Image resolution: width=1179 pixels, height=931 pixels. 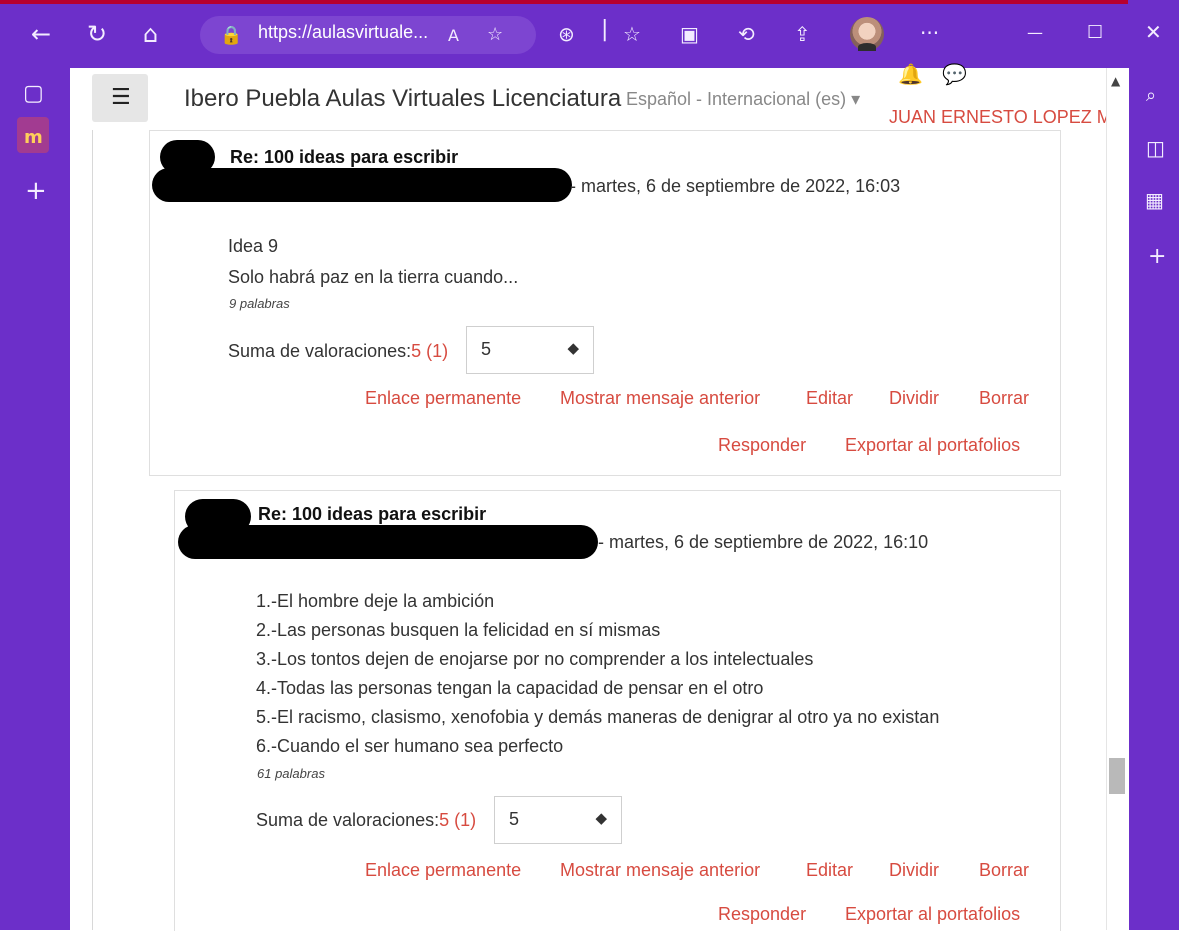 I want to click on collections-icon: ▣, so click(x=689, y=34).